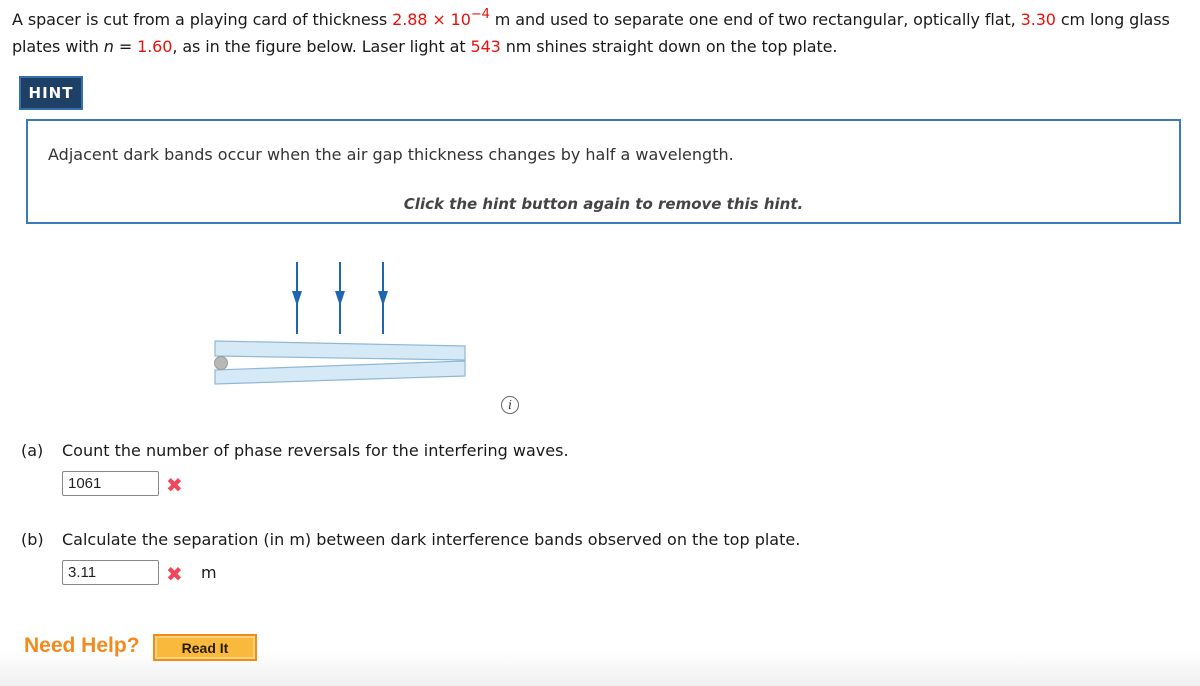 Image resolution: width=1200 pixels, height=686 pixels. I want to click on glass-plates-figure, so click(340, 323).